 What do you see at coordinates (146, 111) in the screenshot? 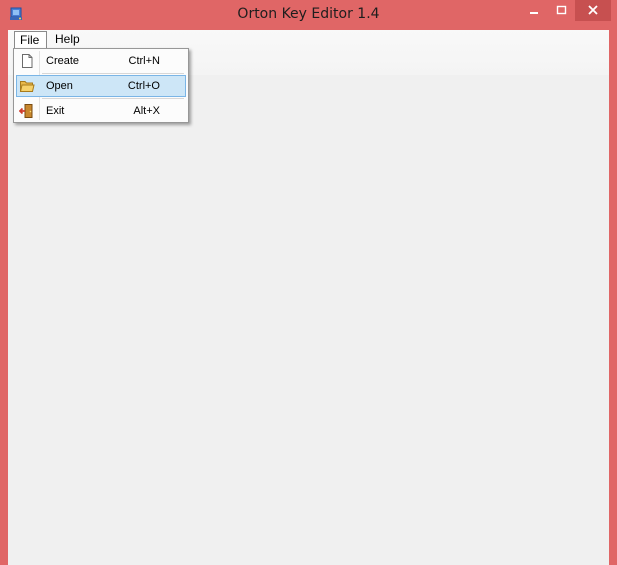
I see `menu-item-shortcut: Alt+X` at bounding box center [146, 111].